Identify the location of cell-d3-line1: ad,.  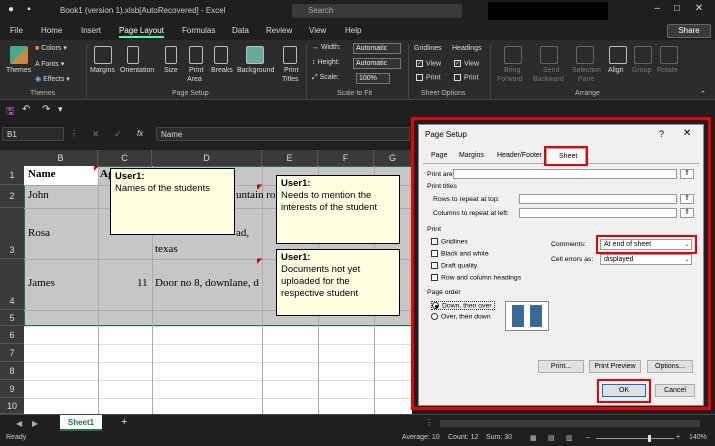
(242, 233).